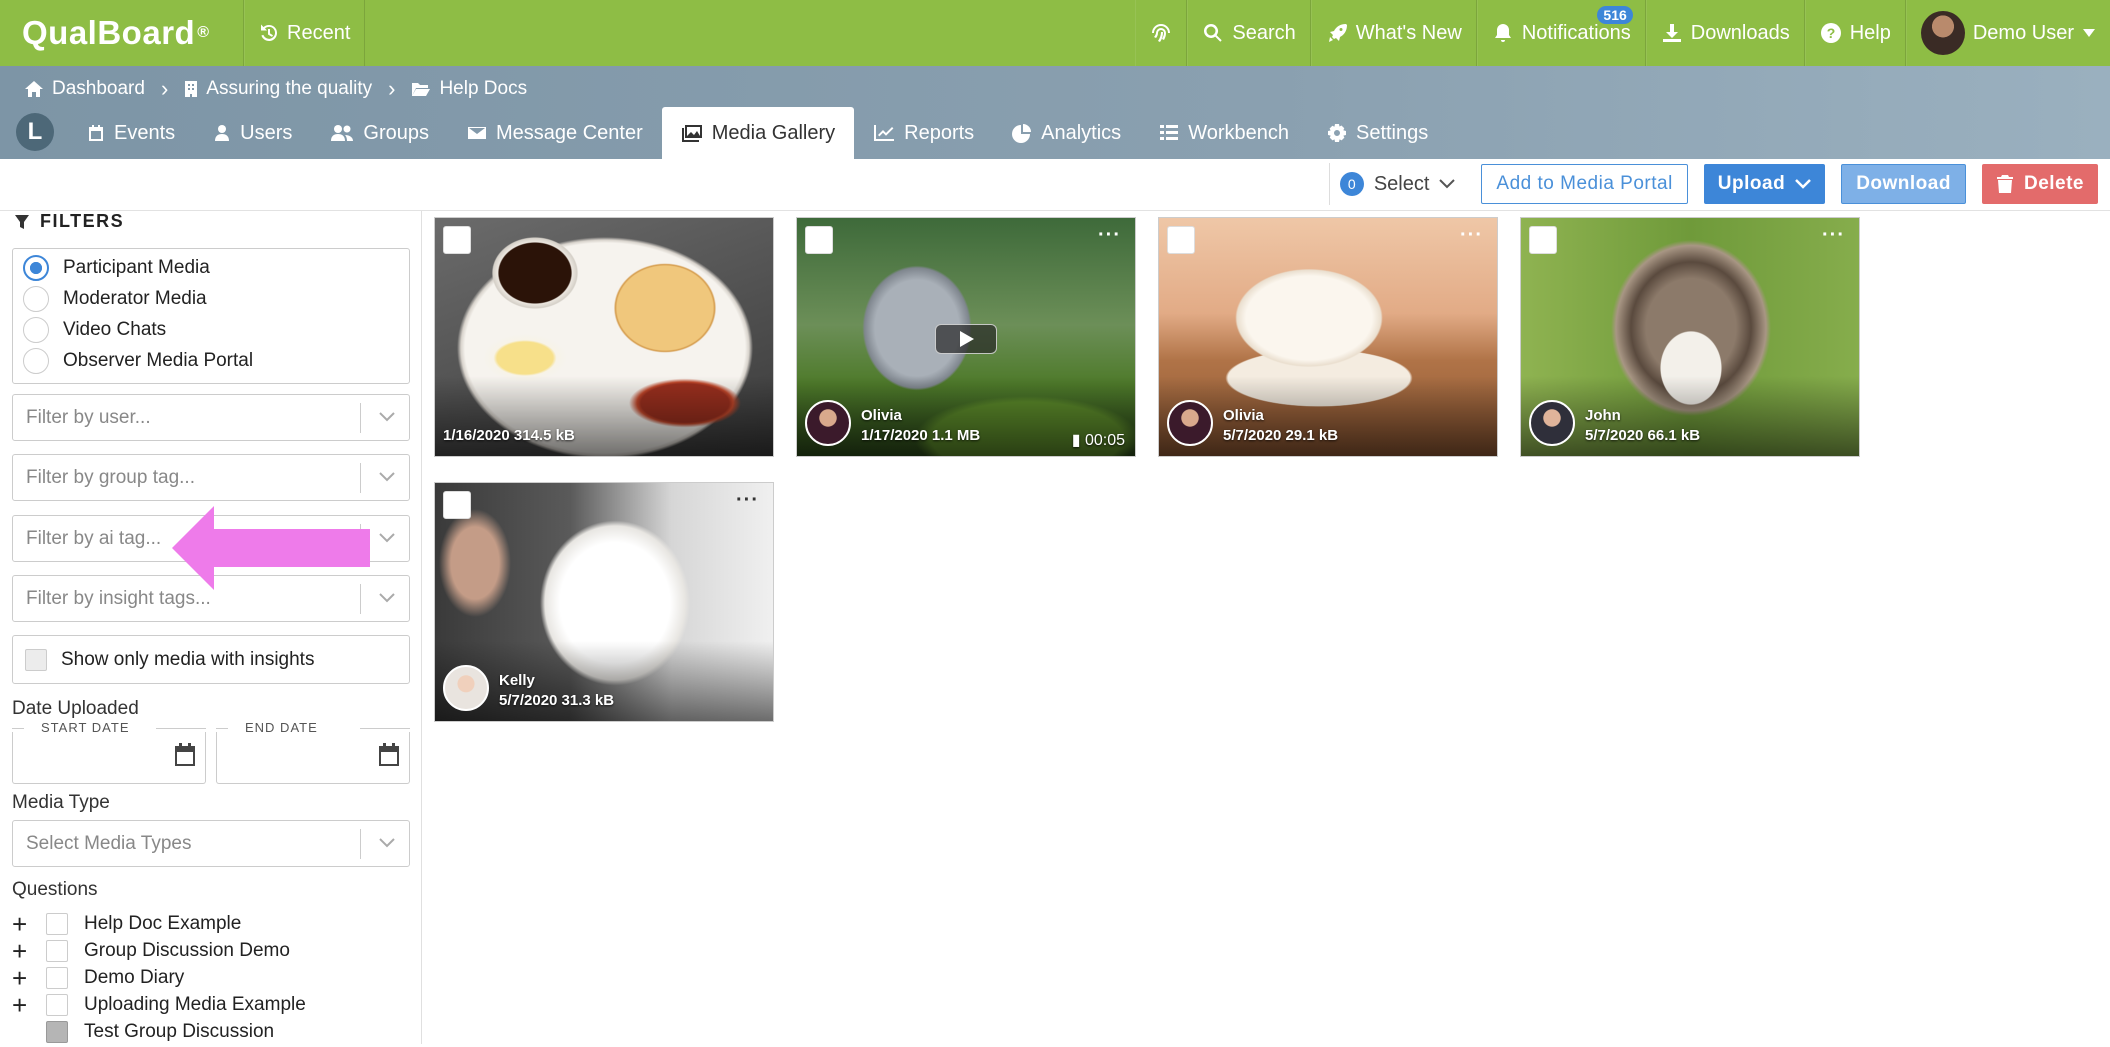 The image size is (2110, 1047). I want to click on tab-label: Reports, so click(939, 132).